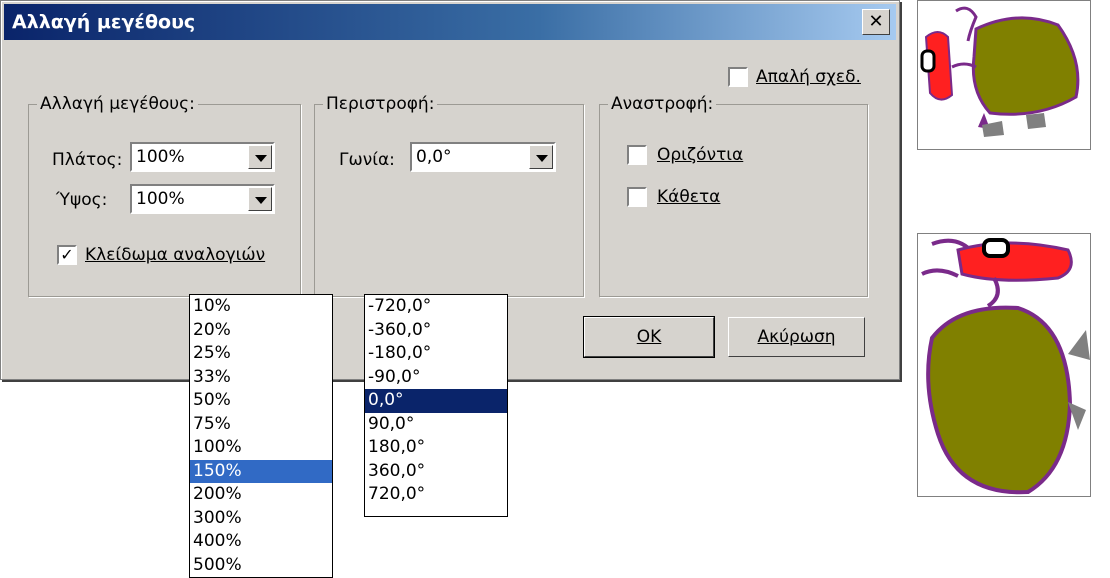  I want to click on angle-combo: 0,0°, so click(483, 157).